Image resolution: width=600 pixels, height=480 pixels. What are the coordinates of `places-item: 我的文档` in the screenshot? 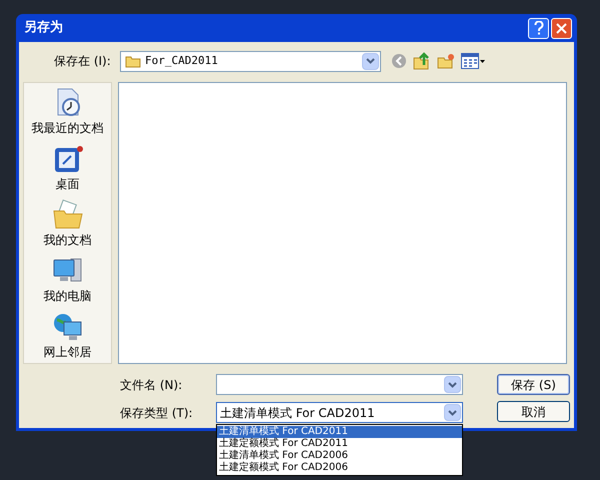 It's located at (67, 224).